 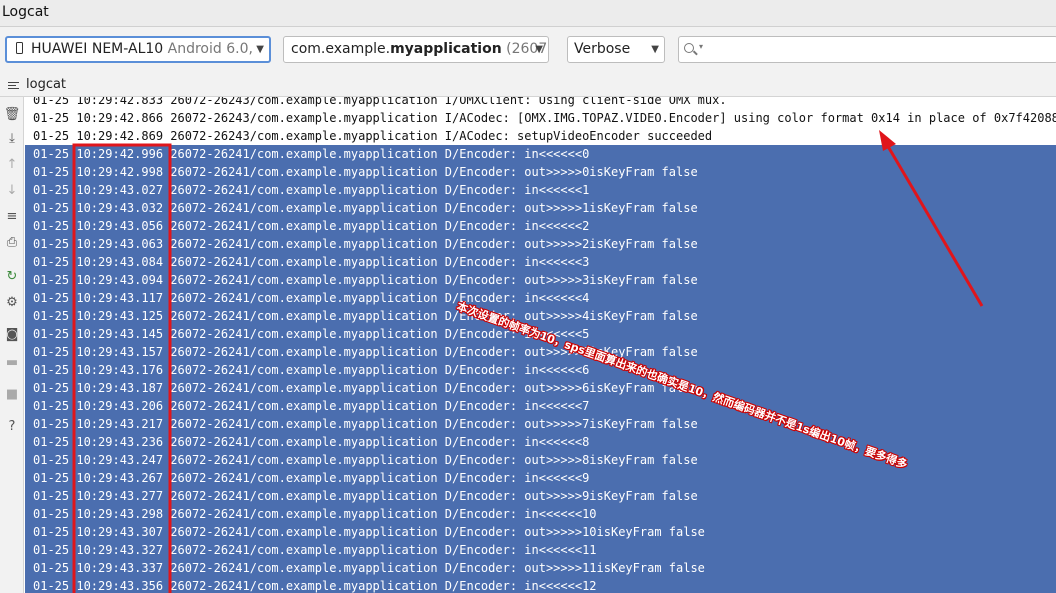 I want to click on arrow-up-icon: ↑, so click(x=12, y=165).